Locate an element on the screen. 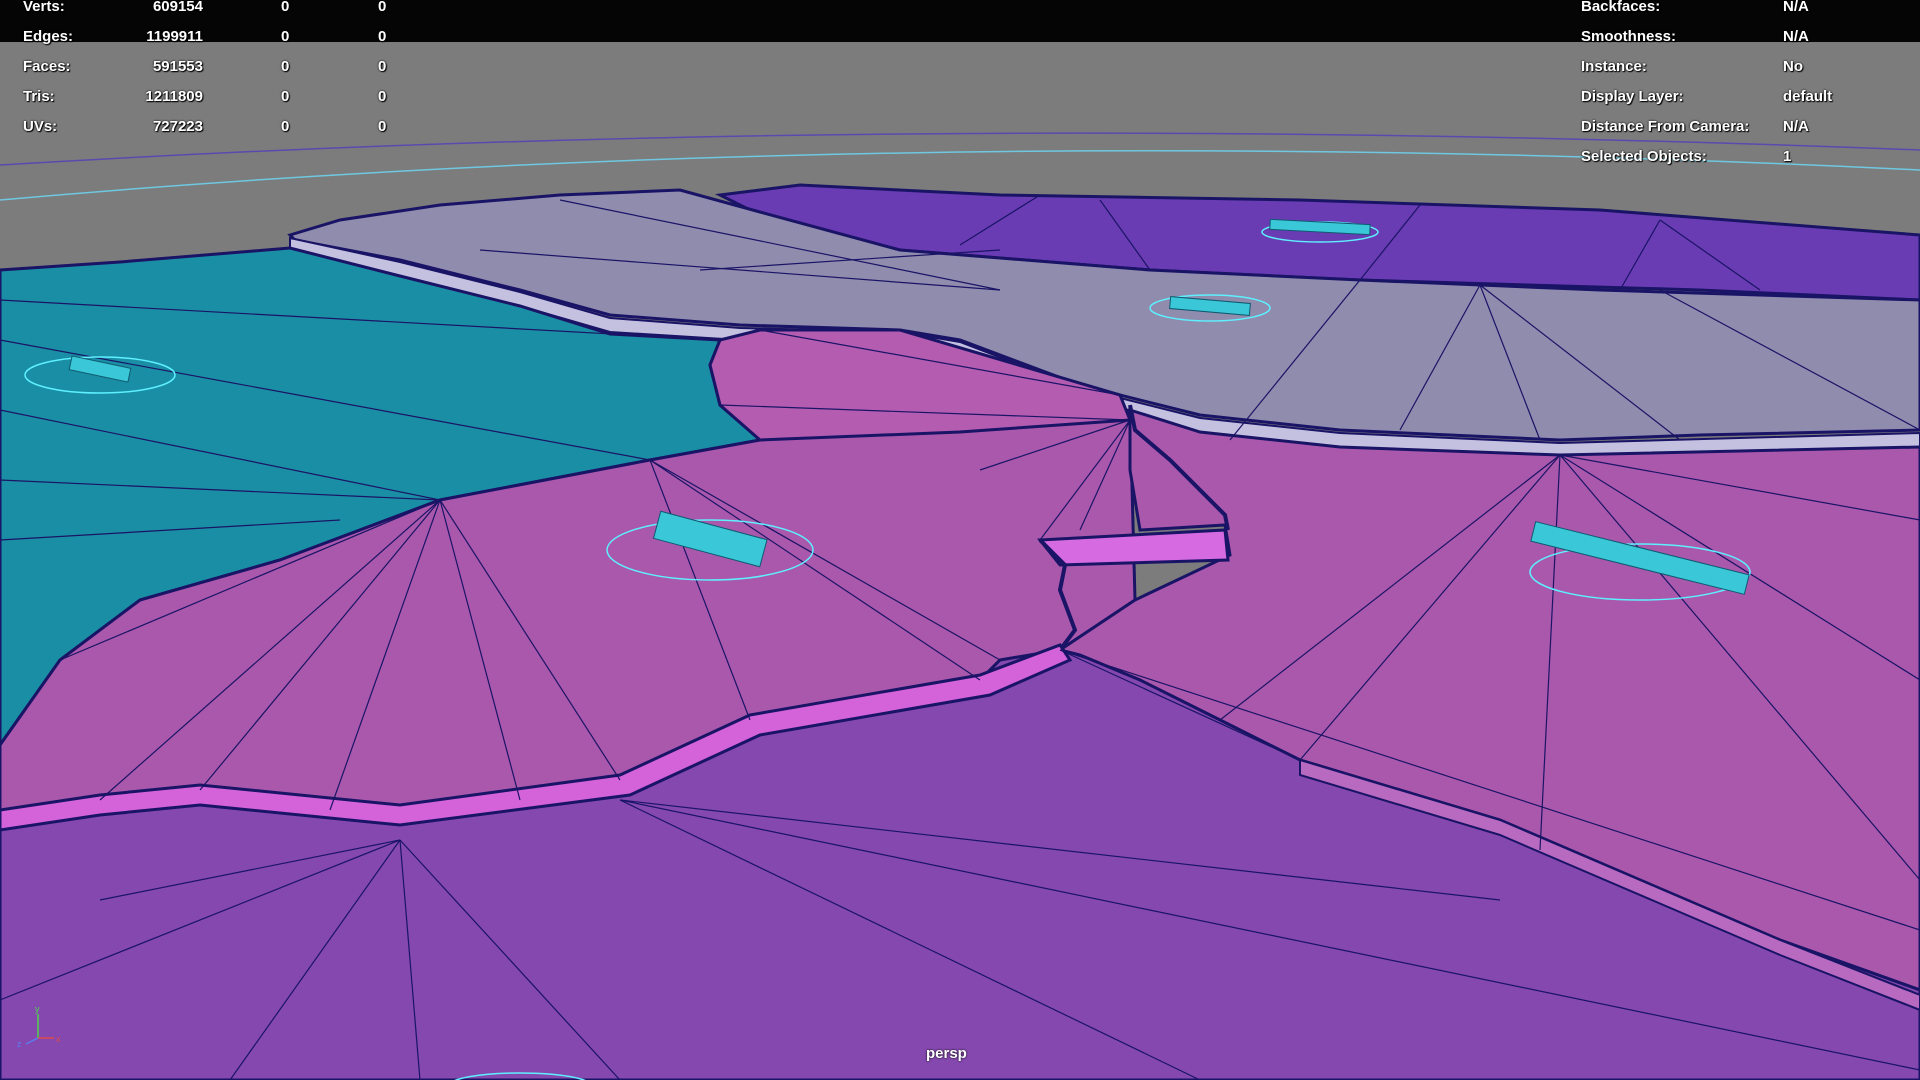  hud-row-backfaces: Backfaces: N/A is located at coordinates (1745, 11).